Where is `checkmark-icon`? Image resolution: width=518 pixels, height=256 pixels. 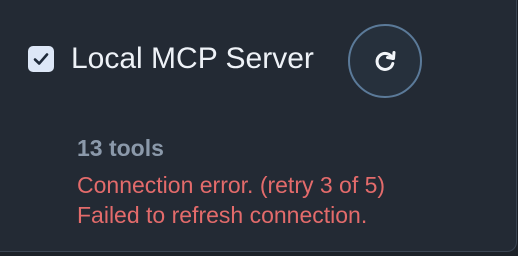
checkmark-icon is located at coordinates (41, 59).